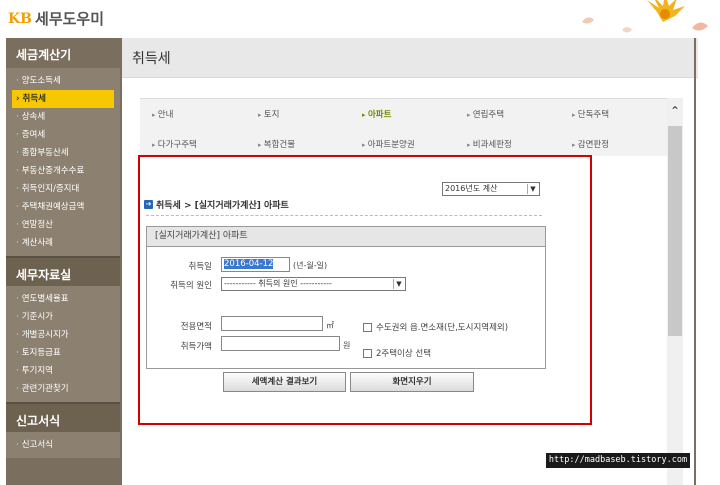 The image size is (720, 485). Describe the element at coordinates (63, 335) in the screenshot. I see `sidebar-item-land-price: 개별공시지가` at that location.